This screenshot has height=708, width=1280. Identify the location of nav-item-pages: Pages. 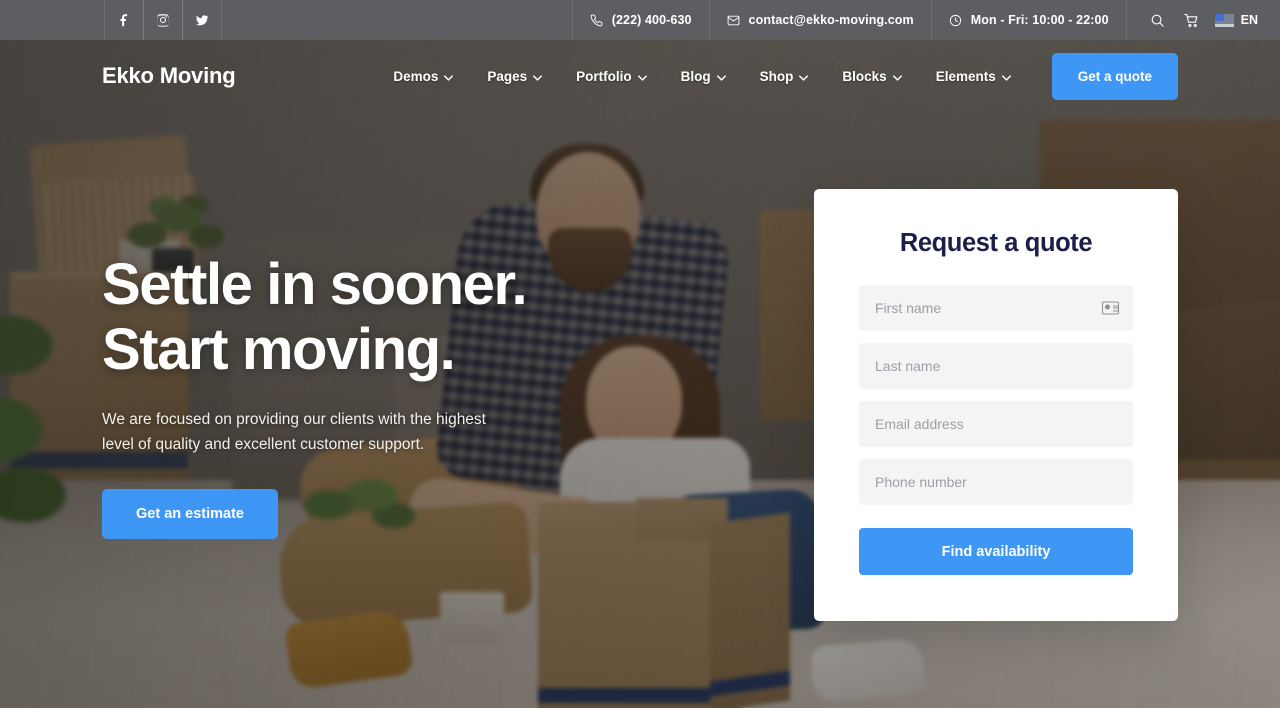
(514, 76).